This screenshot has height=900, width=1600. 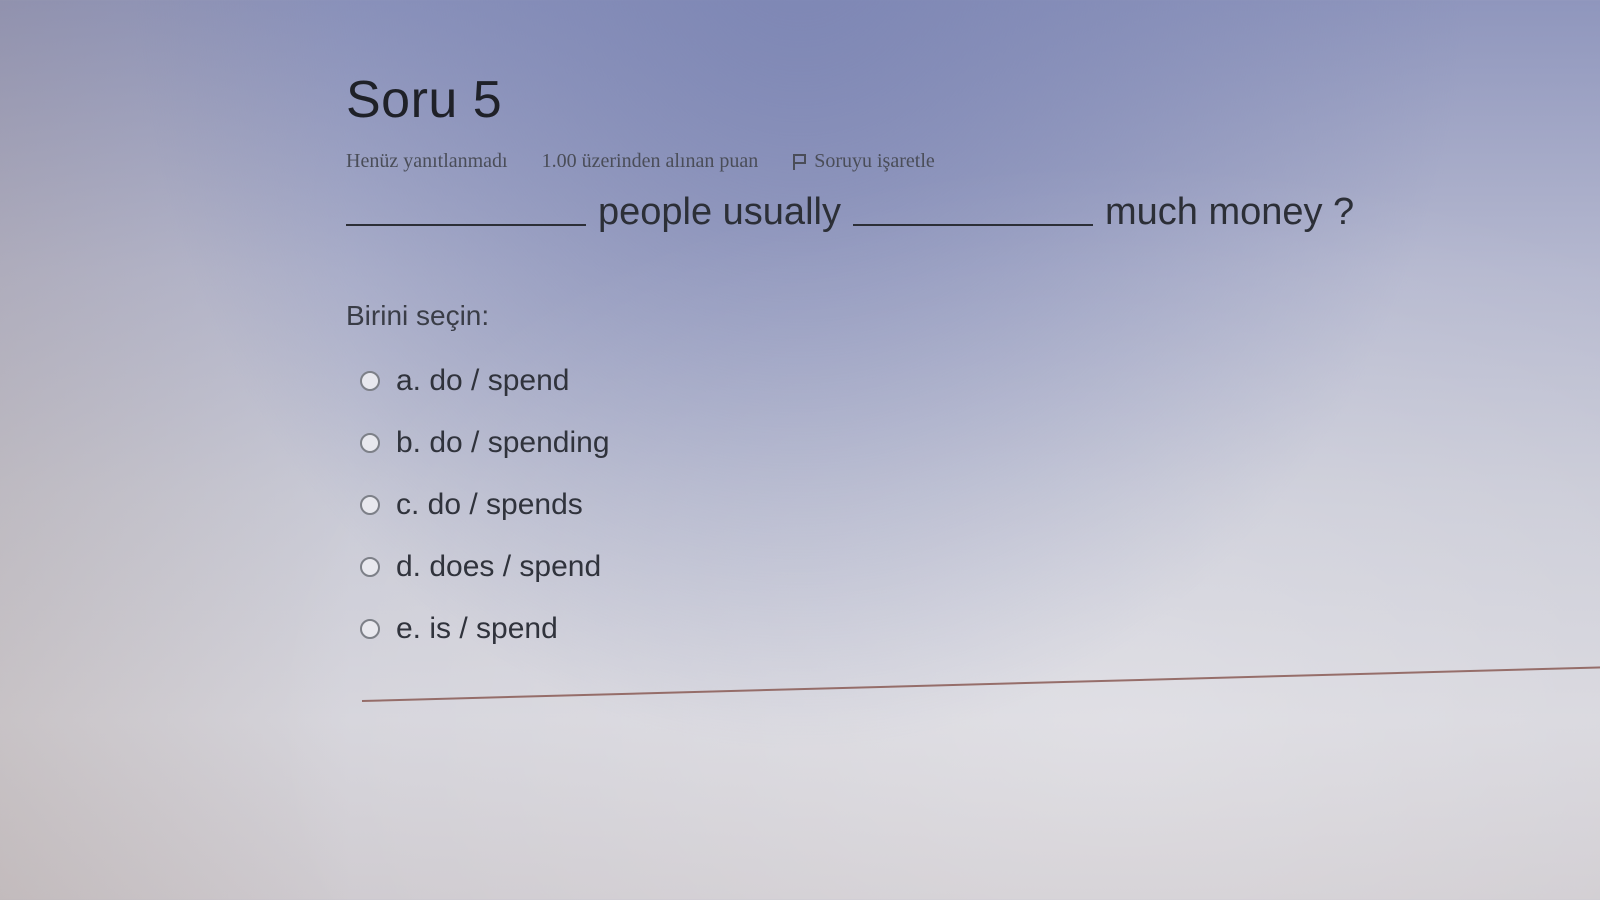 What do you see at coordinates (799, 162) in the screenshot?
I see `flag-icon` at bounding box center [799, 162].